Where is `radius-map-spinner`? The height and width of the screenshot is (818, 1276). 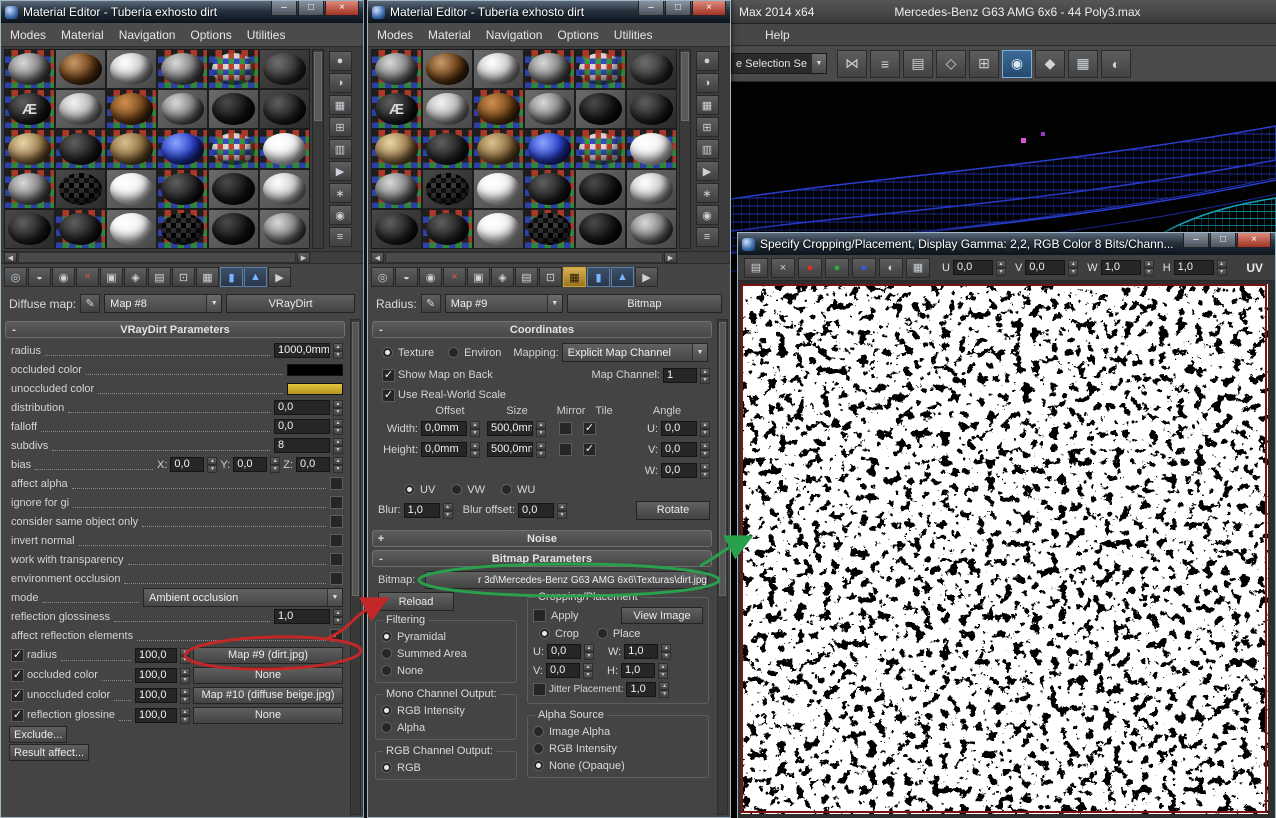
radius-map-spinner is located at coordinates (185, 655).